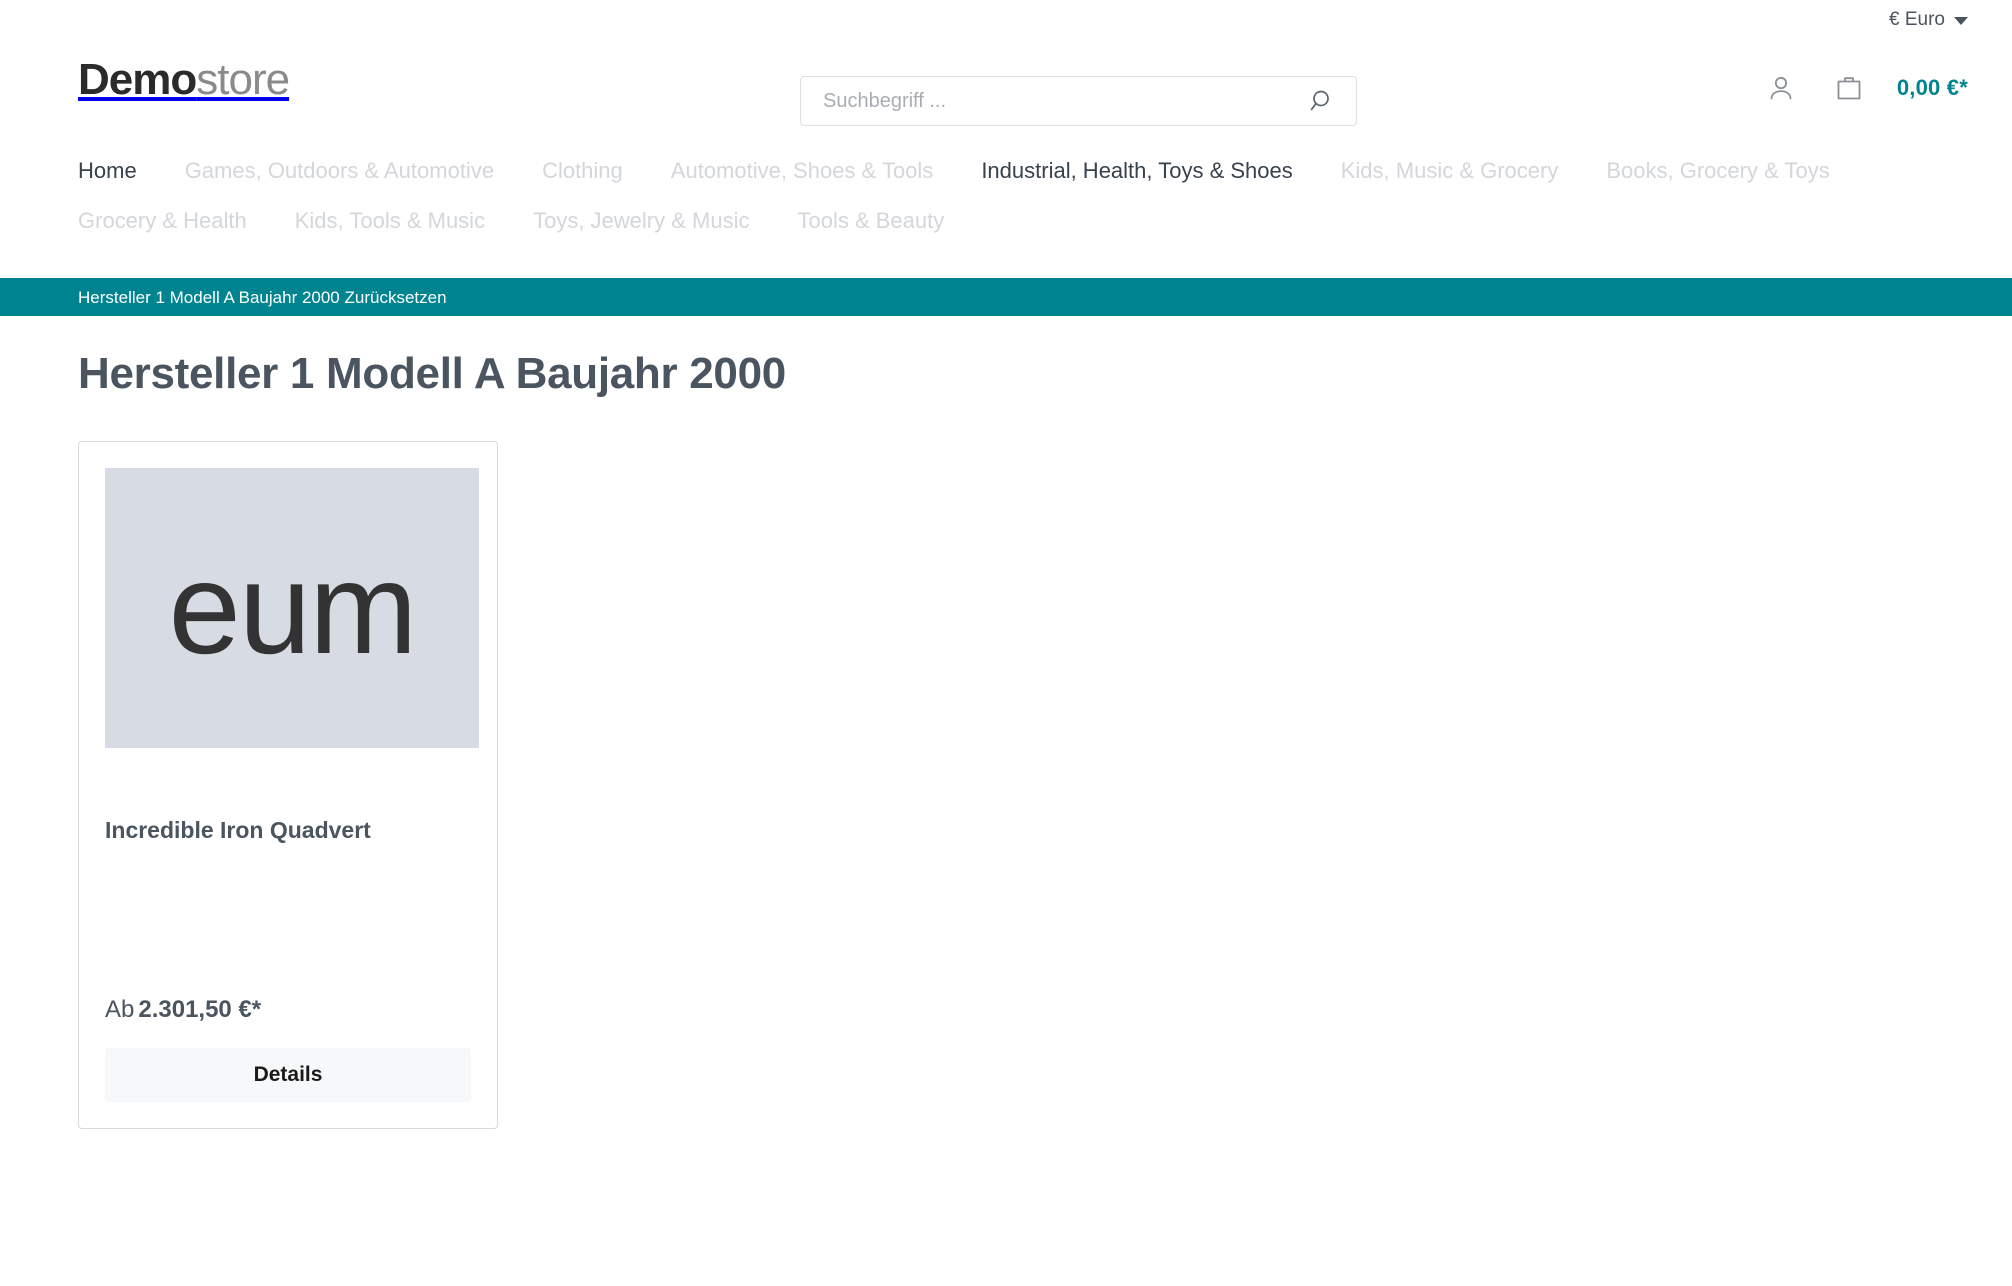 This screenshot has width=2012, height=1286. Describe the element at coordinates (641, 221) in the screenshot. I see `nav-item-toys-jewelry-music: Toys, Jewelry & Music` at that location.